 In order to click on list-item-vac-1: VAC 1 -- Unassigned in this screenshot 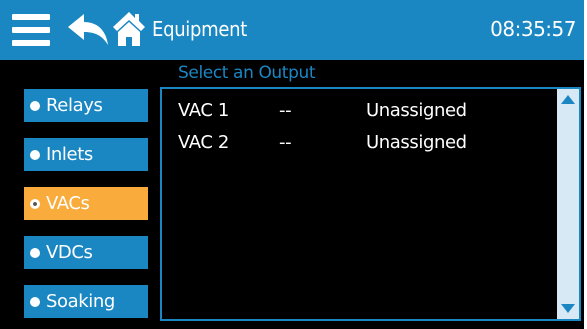, I will do `click(368, 112)`.